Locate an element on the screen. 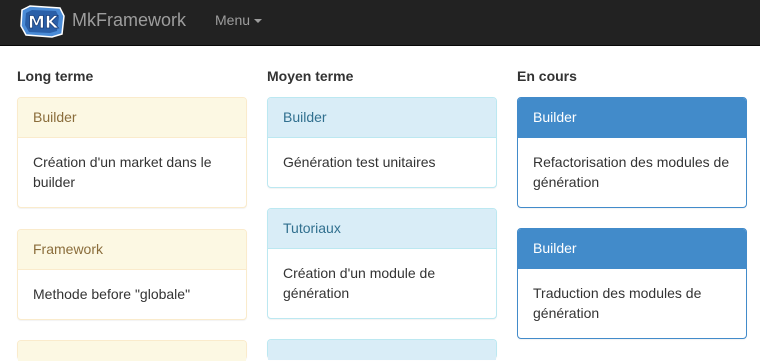 This screenshot has width=760, height=361. panel-body: Methode before "globale" is located at coordinates (112, 294).